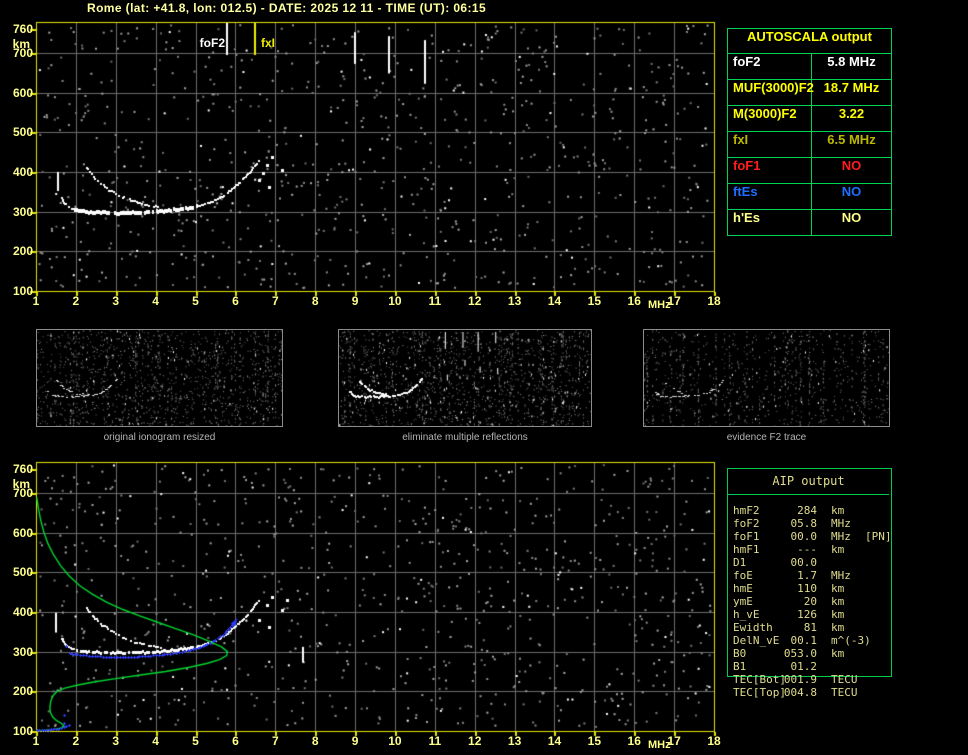 Image resolution: width=968 pixels, height=755 pixels. Describe the element at coordinates (355, 301) in the screenshot. I see `main-plot-x-tick: 9` at that location.